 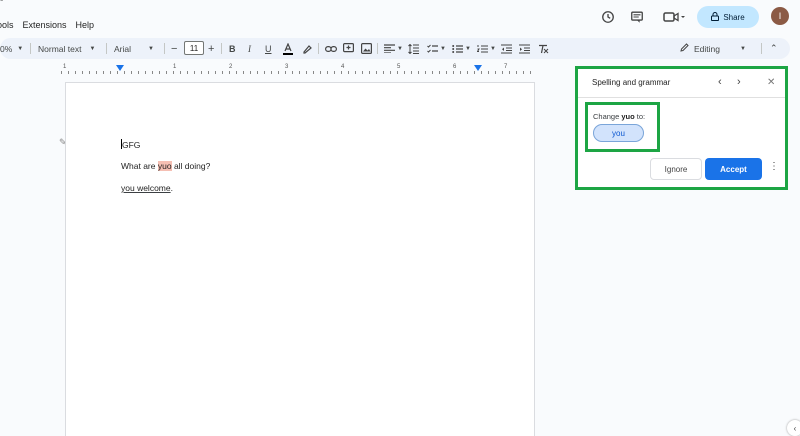 What do you see at coordinates (400, 18) in the screenshot?
I see `top-bar: - ools Extensions Help Share I` at bounding box center [400, 18].